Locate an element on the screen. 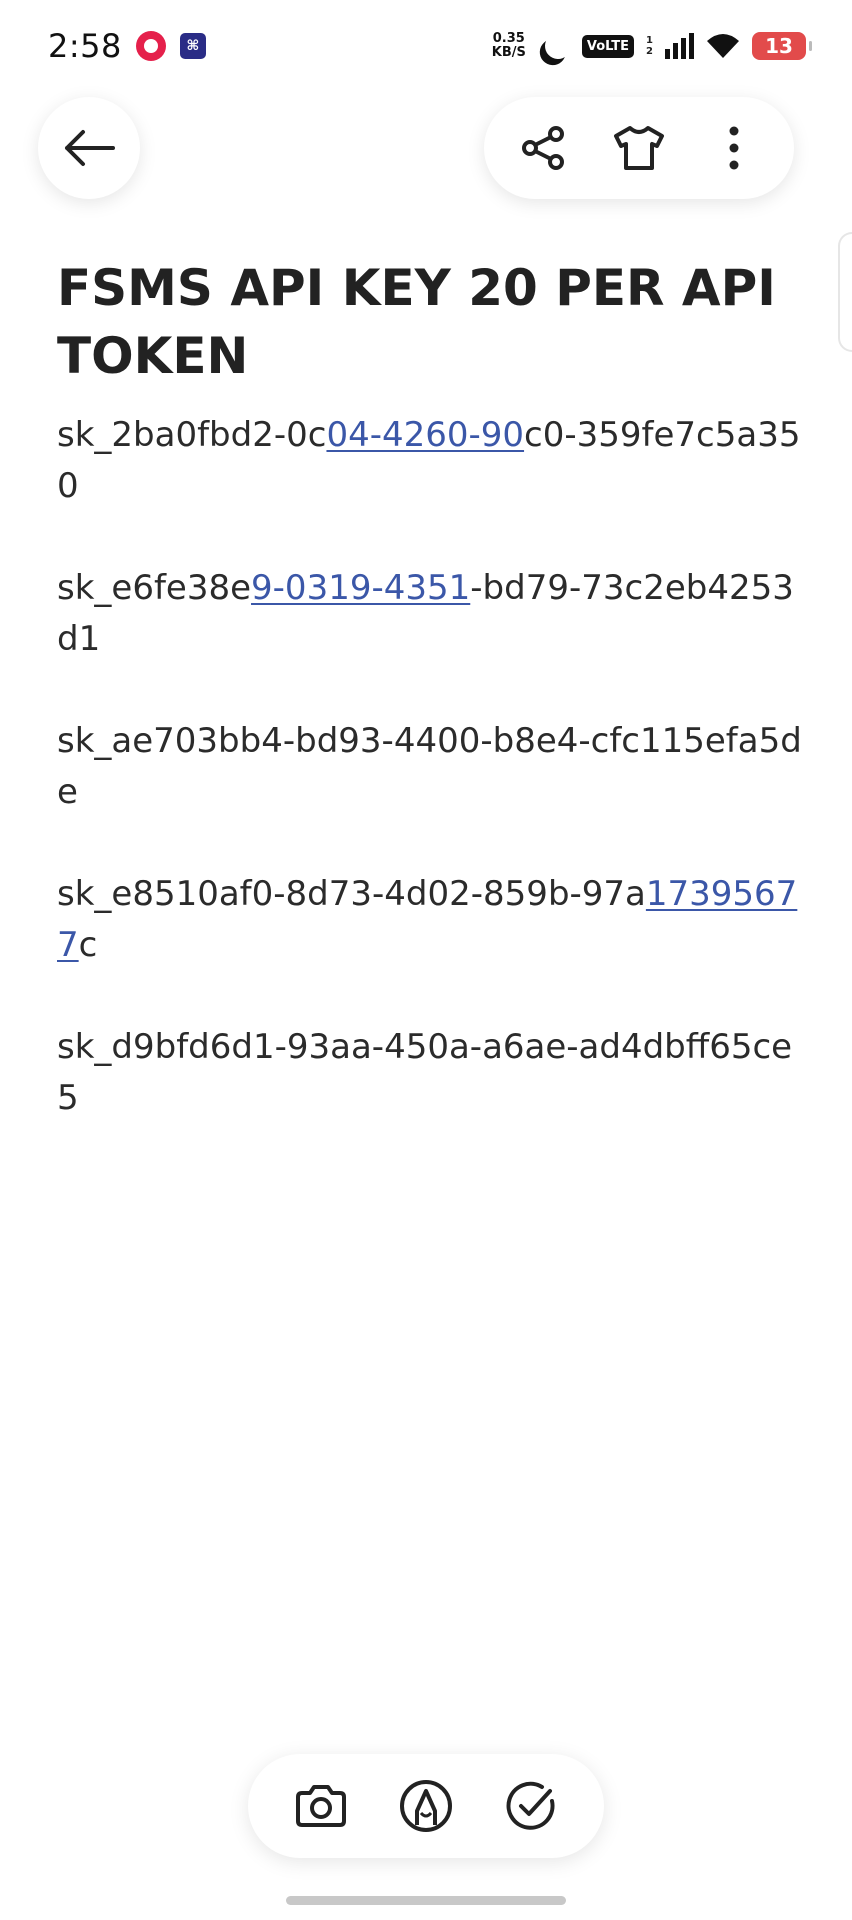 The height and width of the screenshot is (1920, 852). share-icon is located at coordinates (542, 148).